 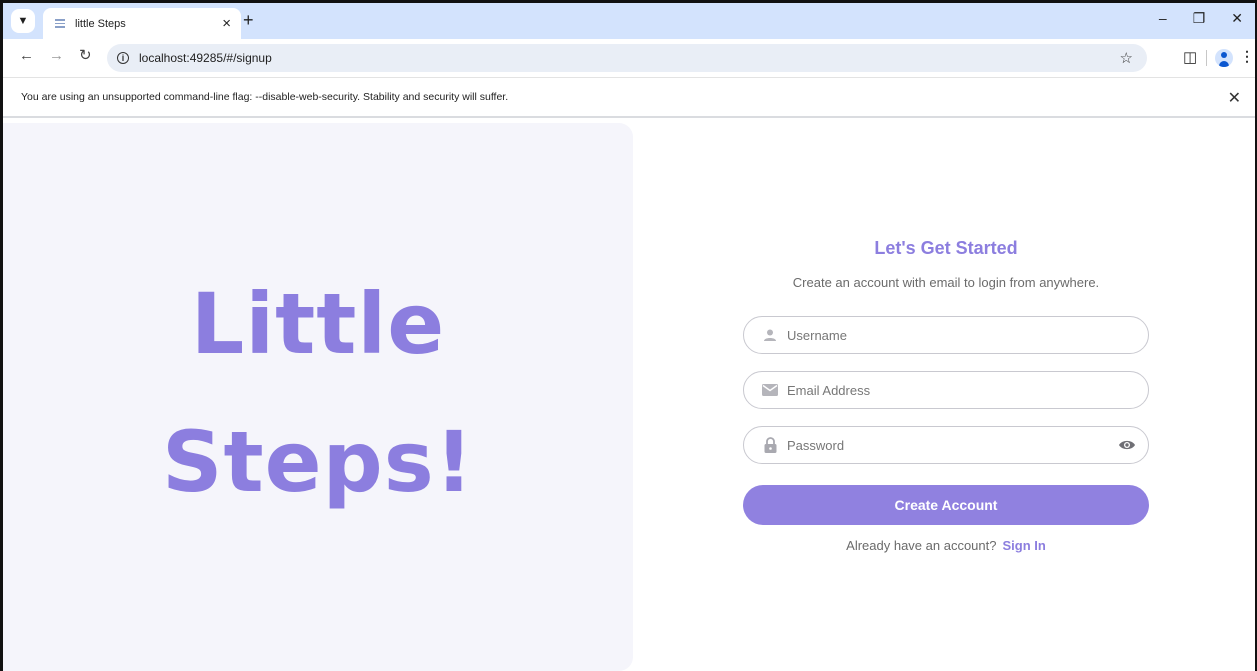 I want to click on brand-title-line-1: Little, so click(x=318, y=324).